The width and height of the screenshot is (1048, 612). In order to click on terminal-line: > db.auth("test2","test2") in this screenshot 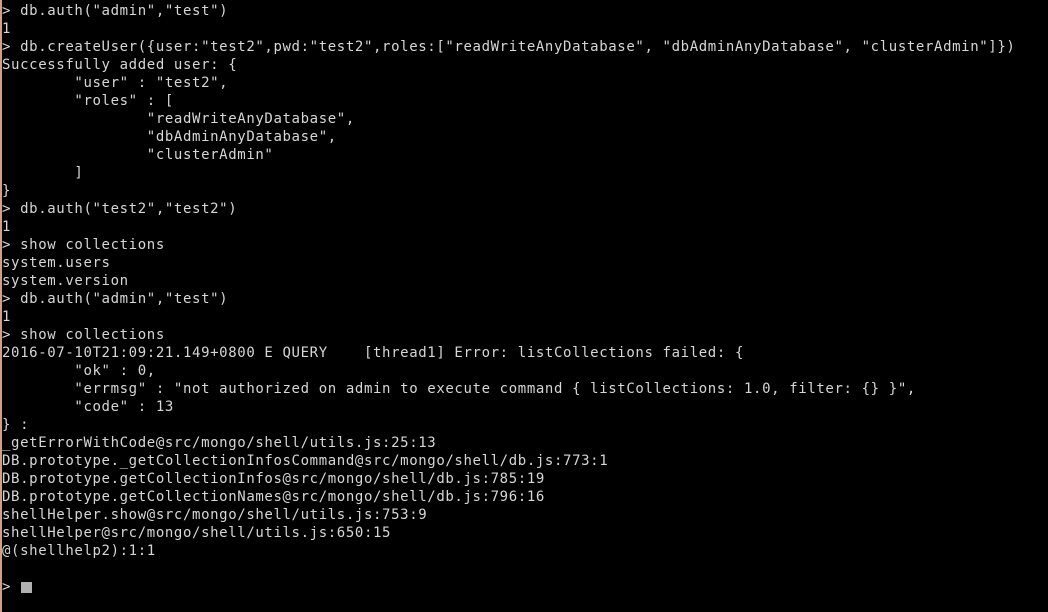, I will do `click(120, 209)`.